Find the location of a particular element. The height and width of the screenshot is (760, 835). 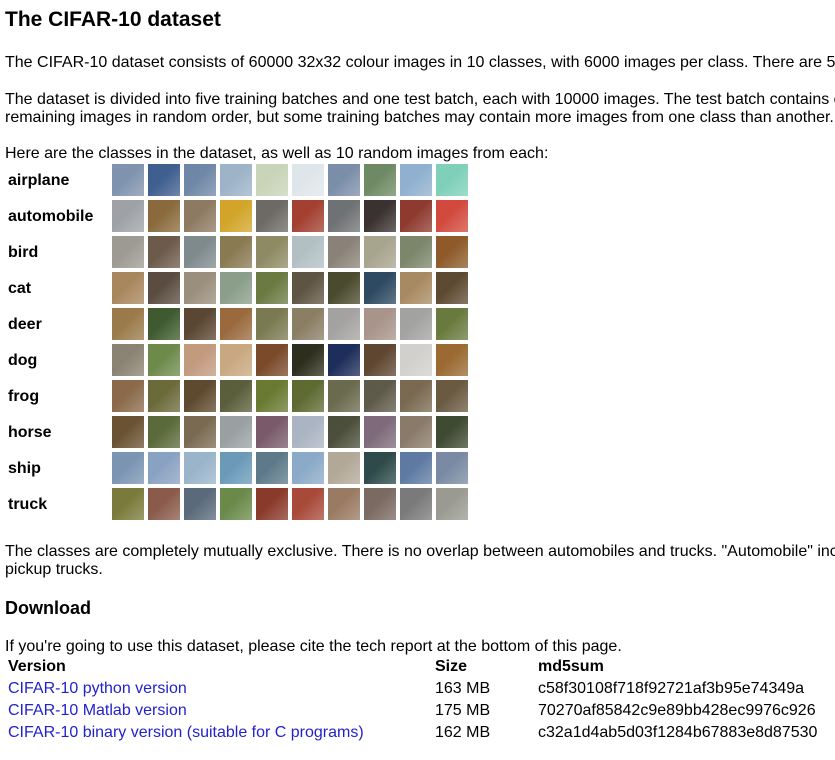

class-label: frog is located at coordinates (24, 396).